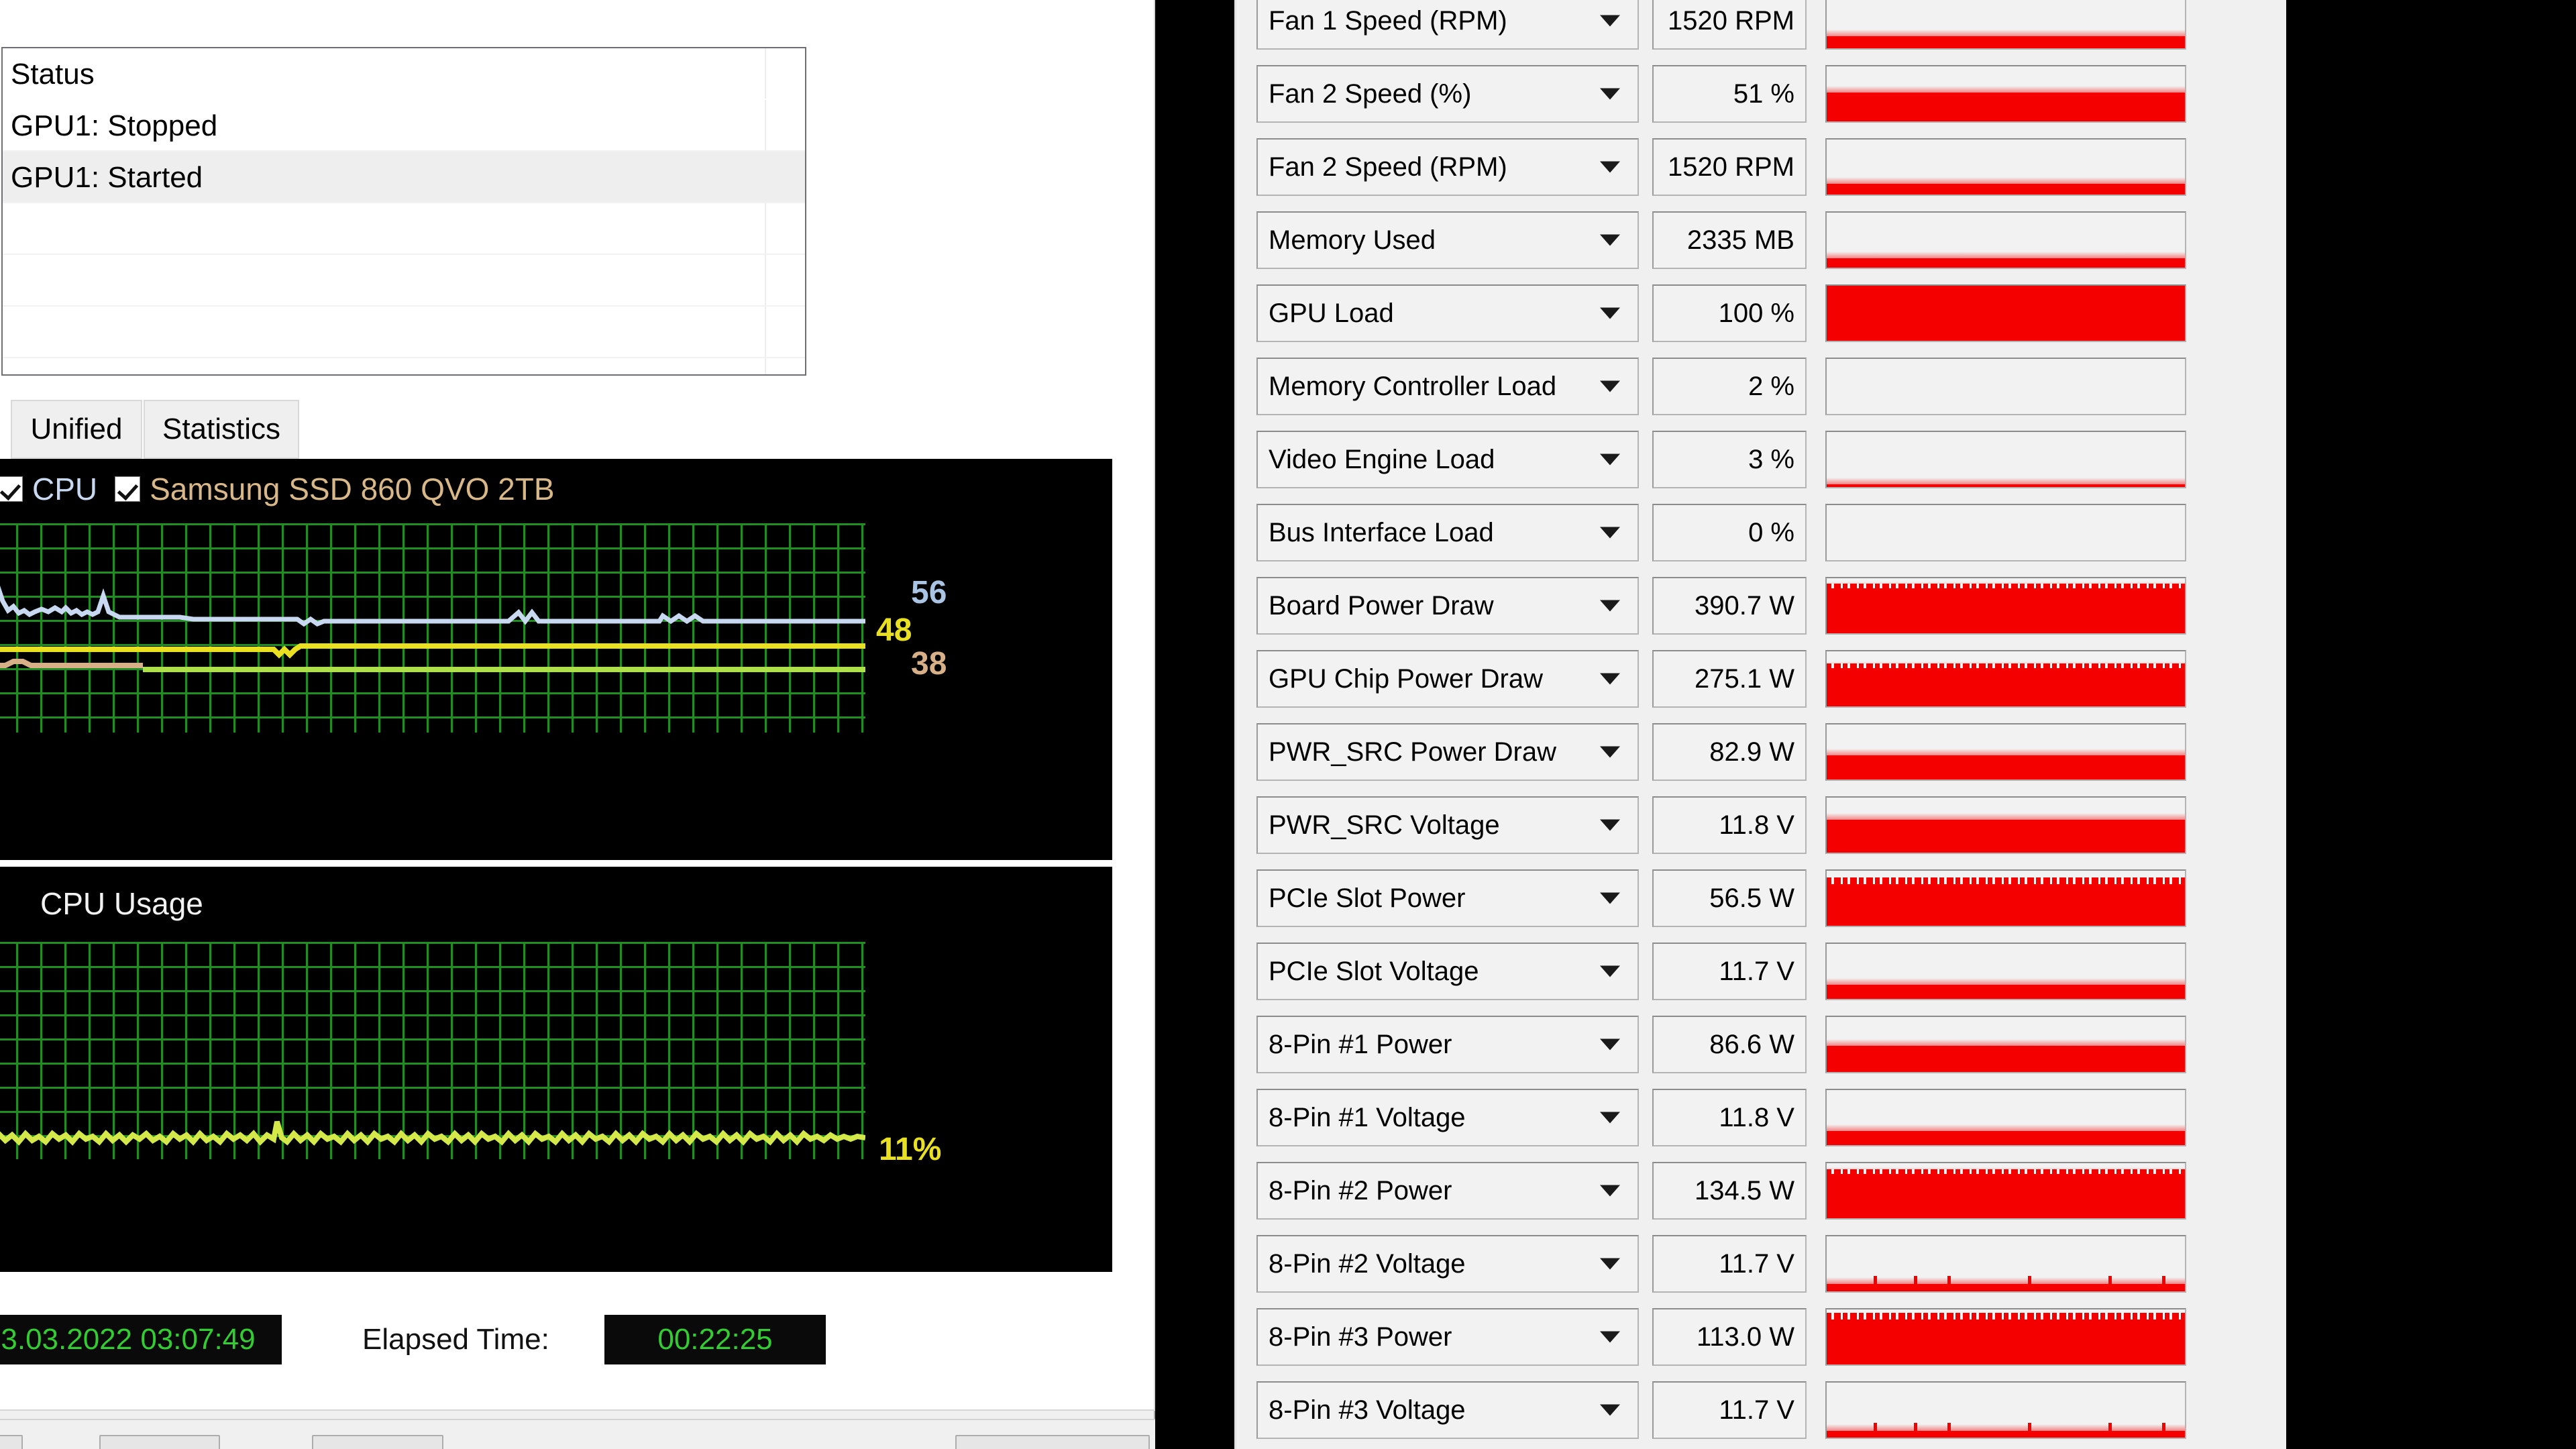  Describe the element at coordinates (1447, 971) in the screenshot. I see `sensor-name-dropdown: PCIe Slot Voltage` at that location.